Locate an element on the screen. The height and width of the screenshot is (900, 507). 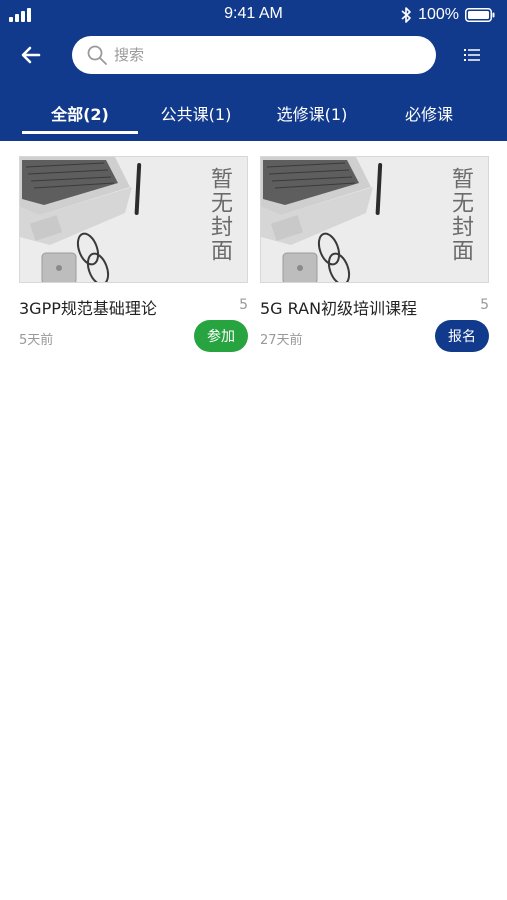
status-bar: 9:41 AM 100% is located at coordinates (253, 15).